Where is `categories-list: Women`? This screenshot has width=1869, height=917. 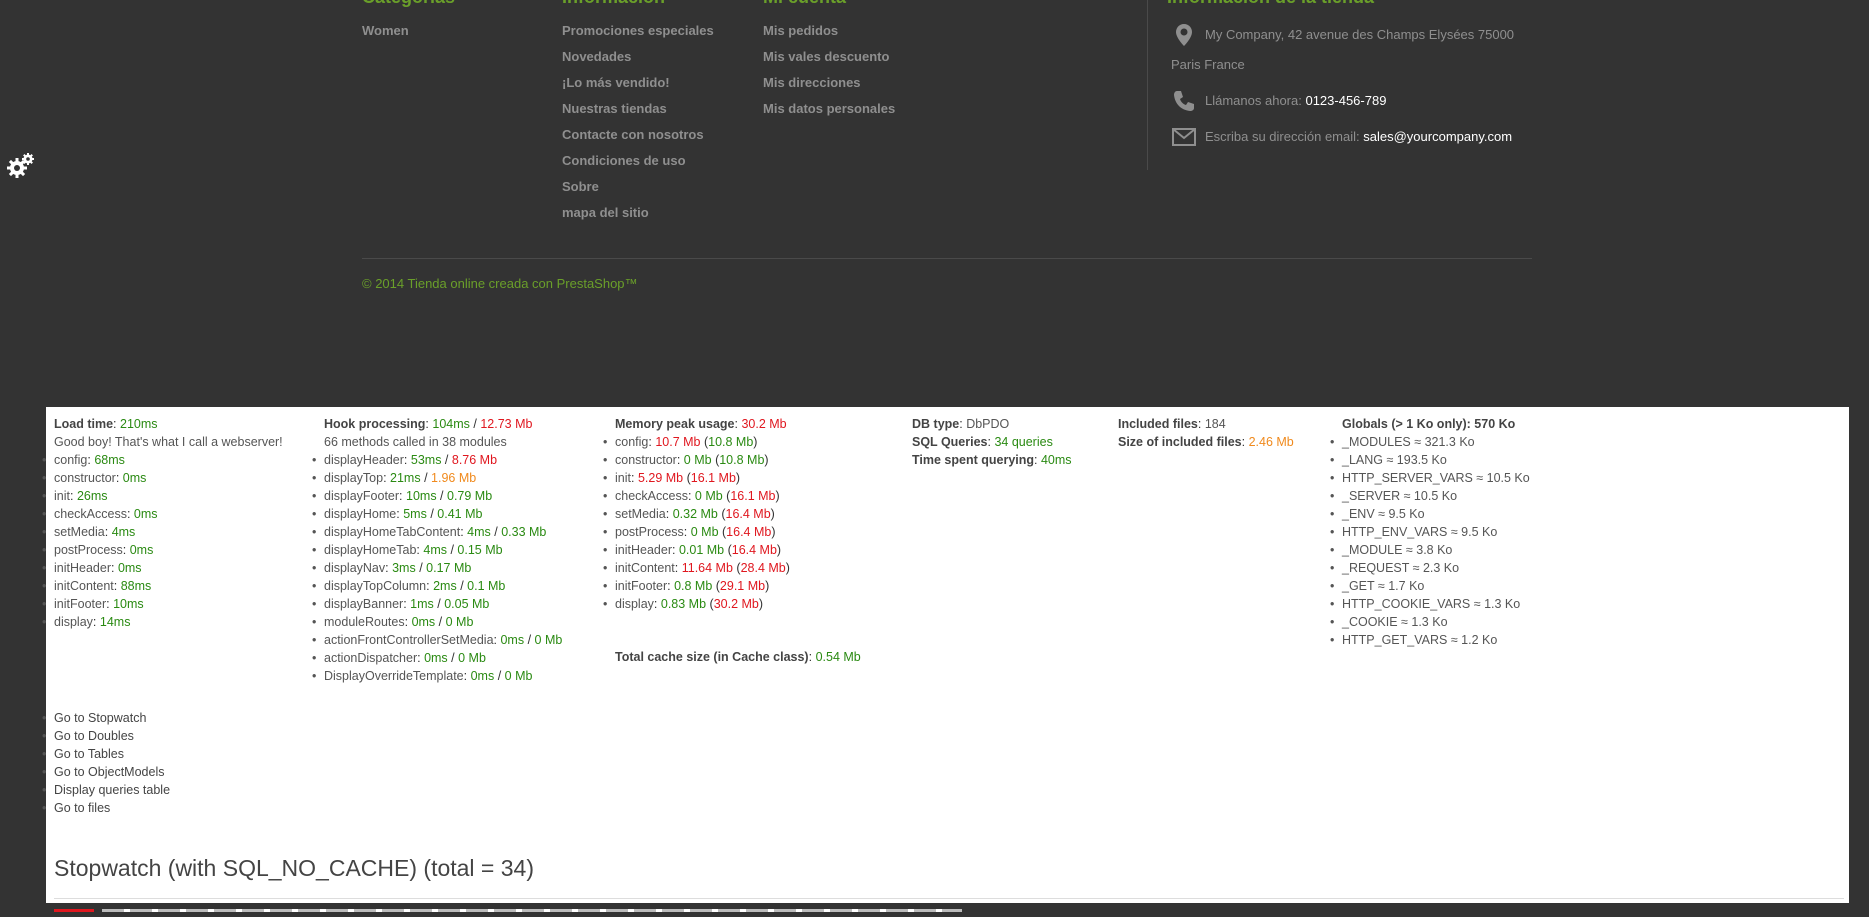
categories-list: Women is located at coordinates (385, 31).